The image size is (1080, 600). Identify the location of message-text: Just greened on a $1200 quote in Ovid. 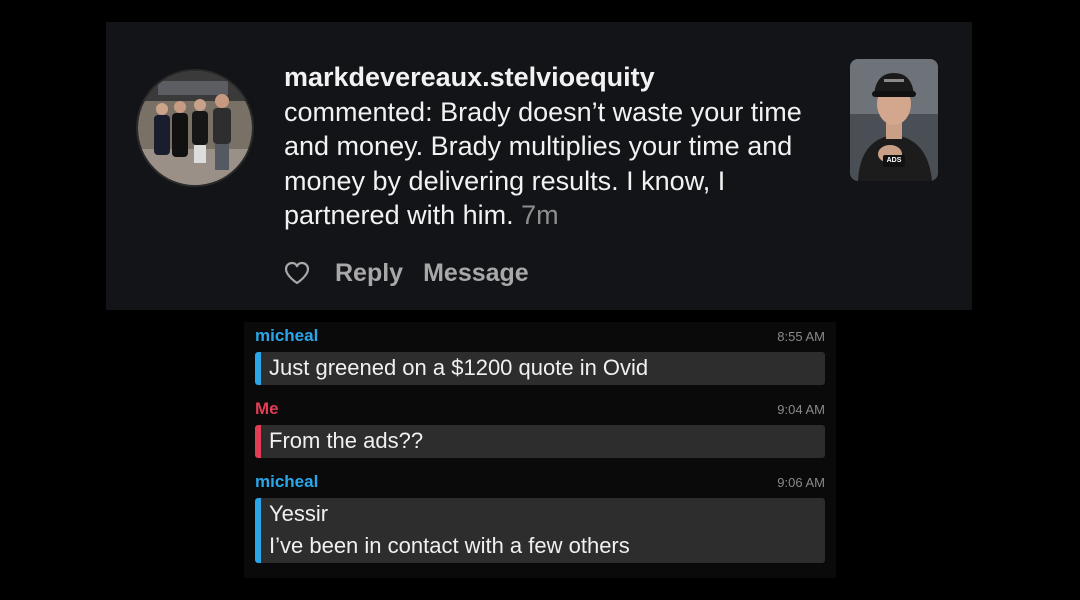
(459, 367).